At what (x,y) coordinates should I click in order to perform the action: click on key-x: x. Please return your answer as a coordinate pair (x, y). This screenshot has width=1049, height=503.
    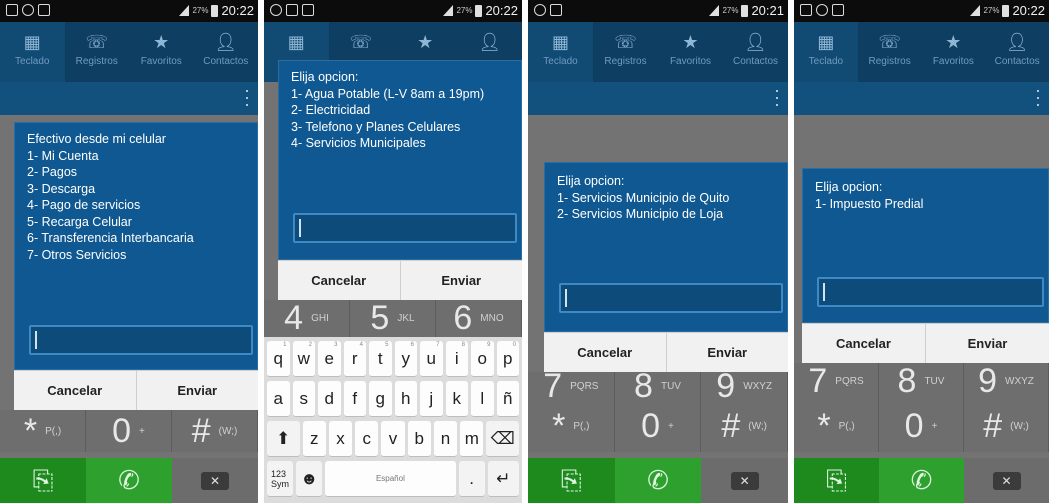
    Looking at the image, I should click on (340, 439).